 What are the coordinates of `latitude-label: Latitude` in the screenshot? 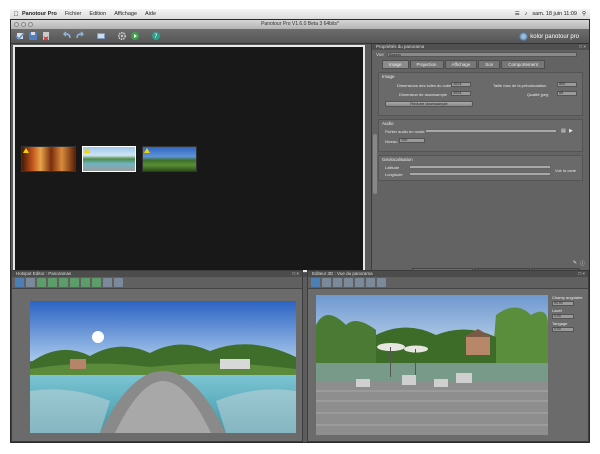 It's located at (392, 167).